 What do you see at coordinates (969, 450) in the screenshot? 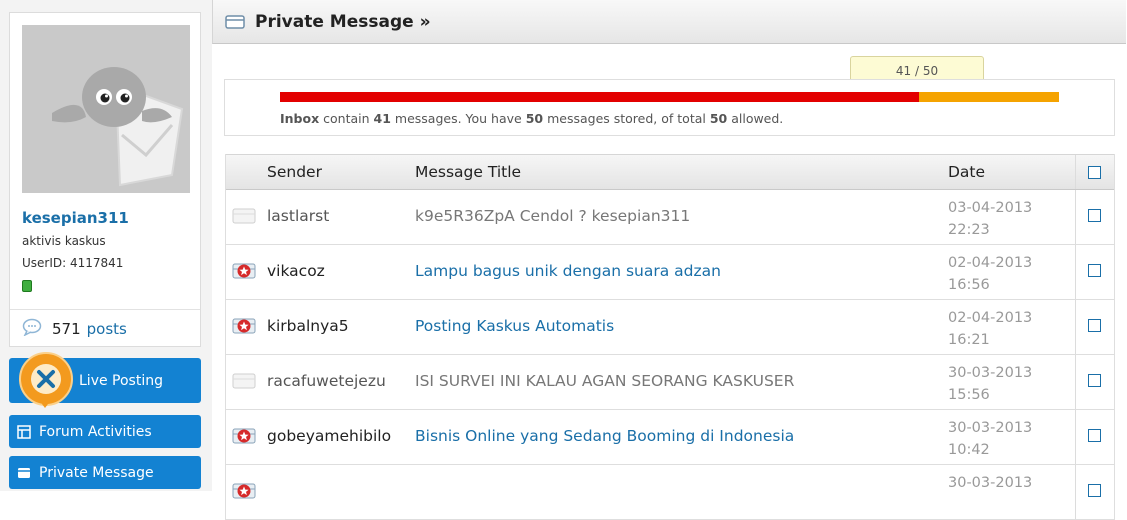
I see `message-date-time: 10:42` at bounding box center [969, 450].